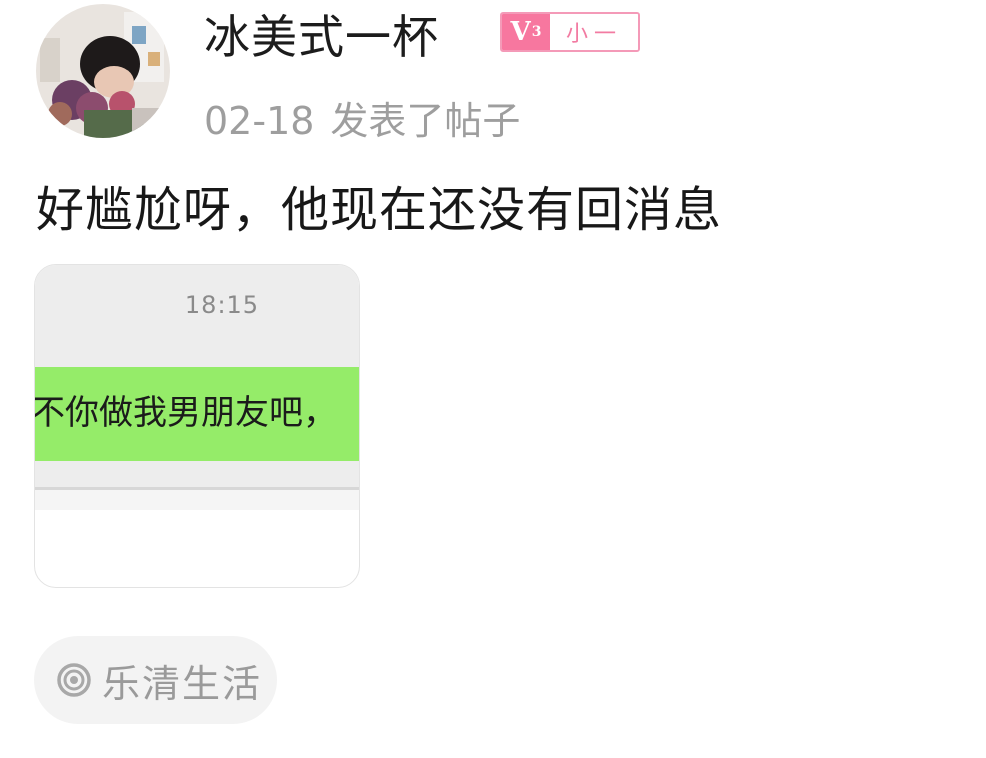 Image resolution: width=986 pixels, height=758 pixels. I want to click on chat-bubble: 不你做我男朋友吧，, so click(197, 414).